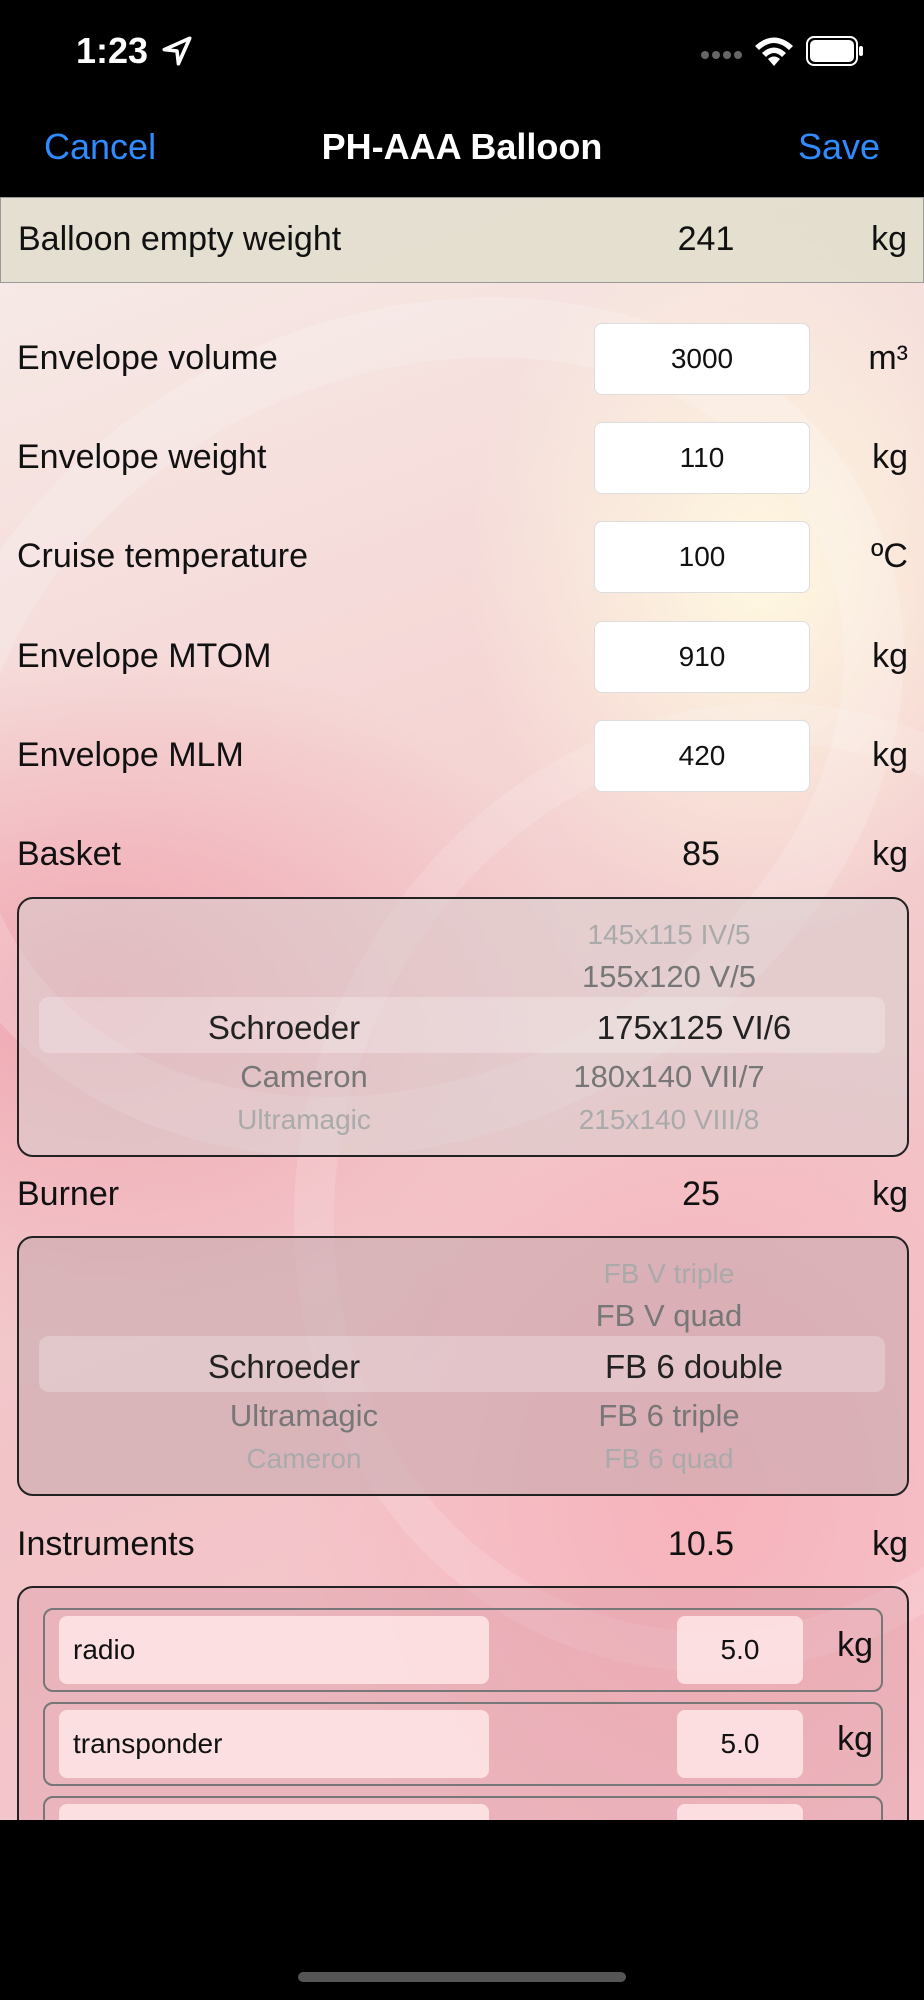  What do you see at coordinates (839, 147) in the screenshot?
I see `save-button: Save` at bounding box center [839, 147].